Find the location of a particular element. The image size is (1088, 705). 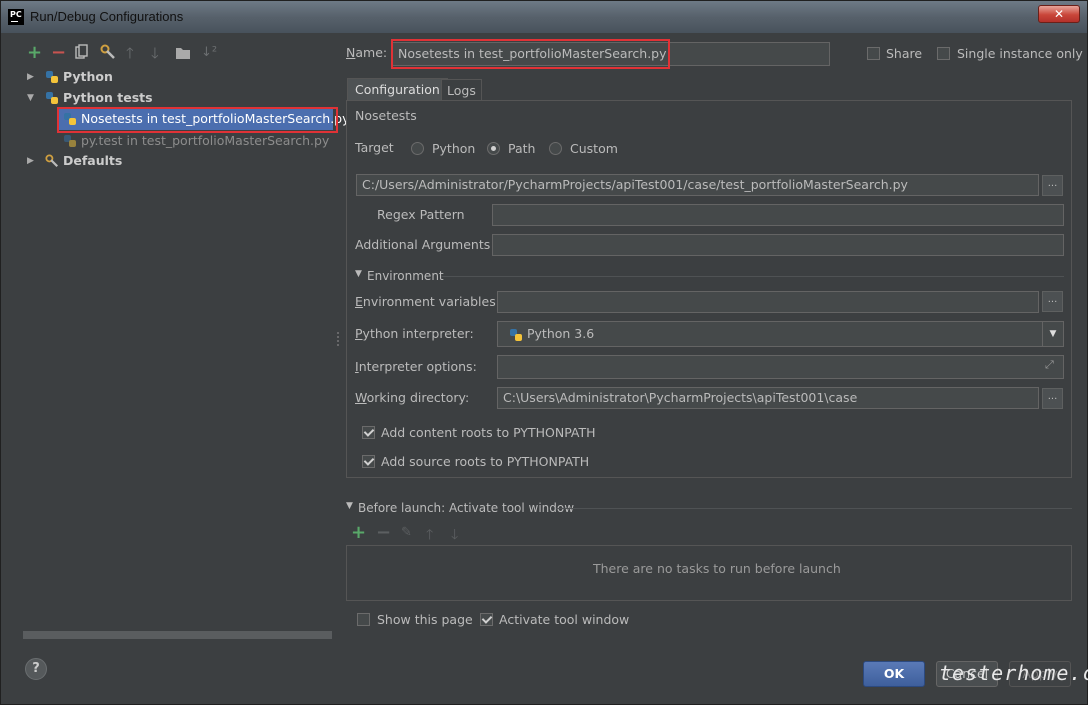

tree-item-label: Python is located at coordinates (88, 76).